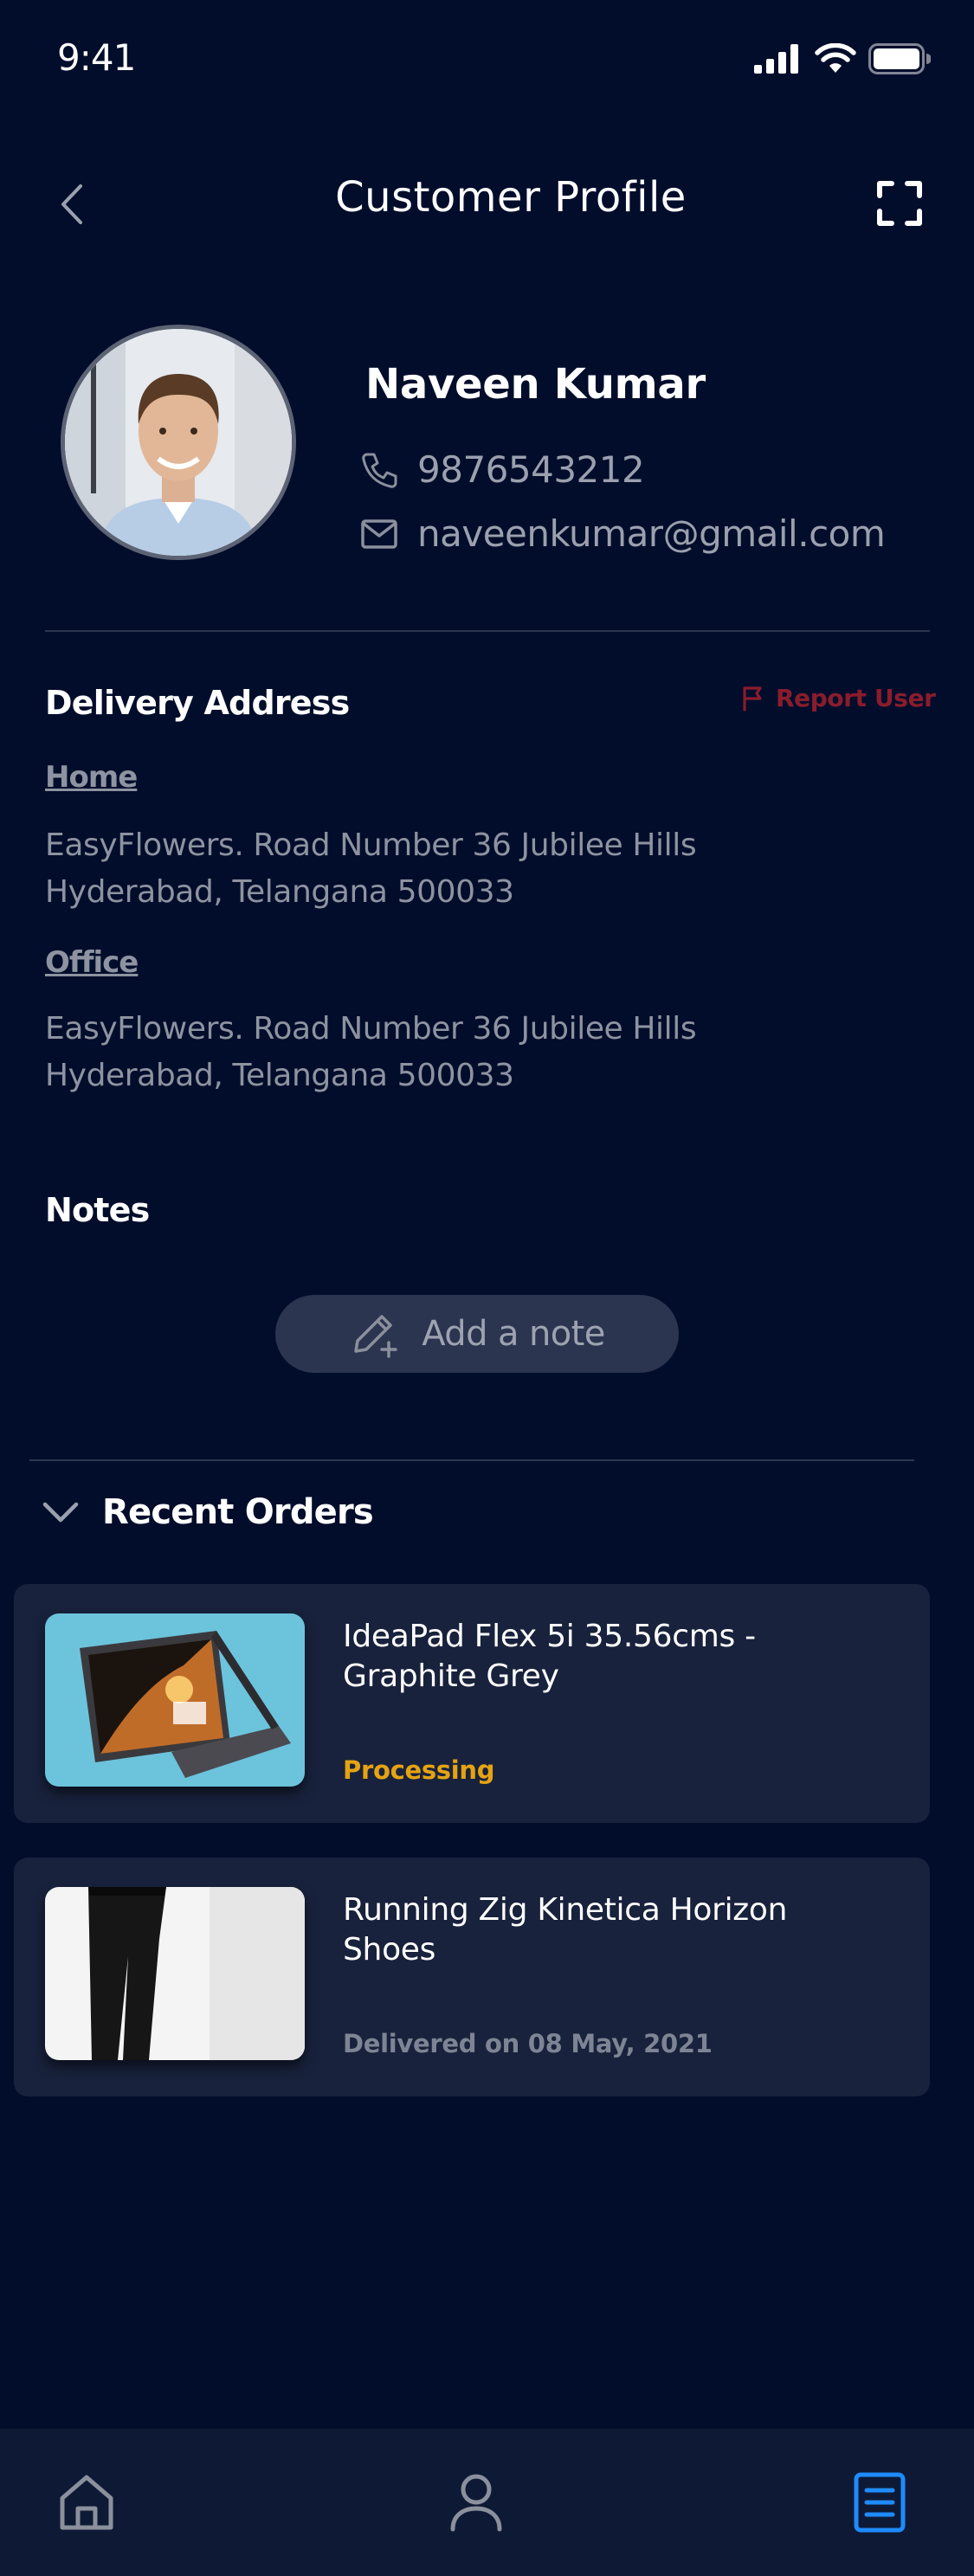 The height and width of the screenshot is (2576, 974). I want to click on phone-row: 9876543212, so click(502, 469).